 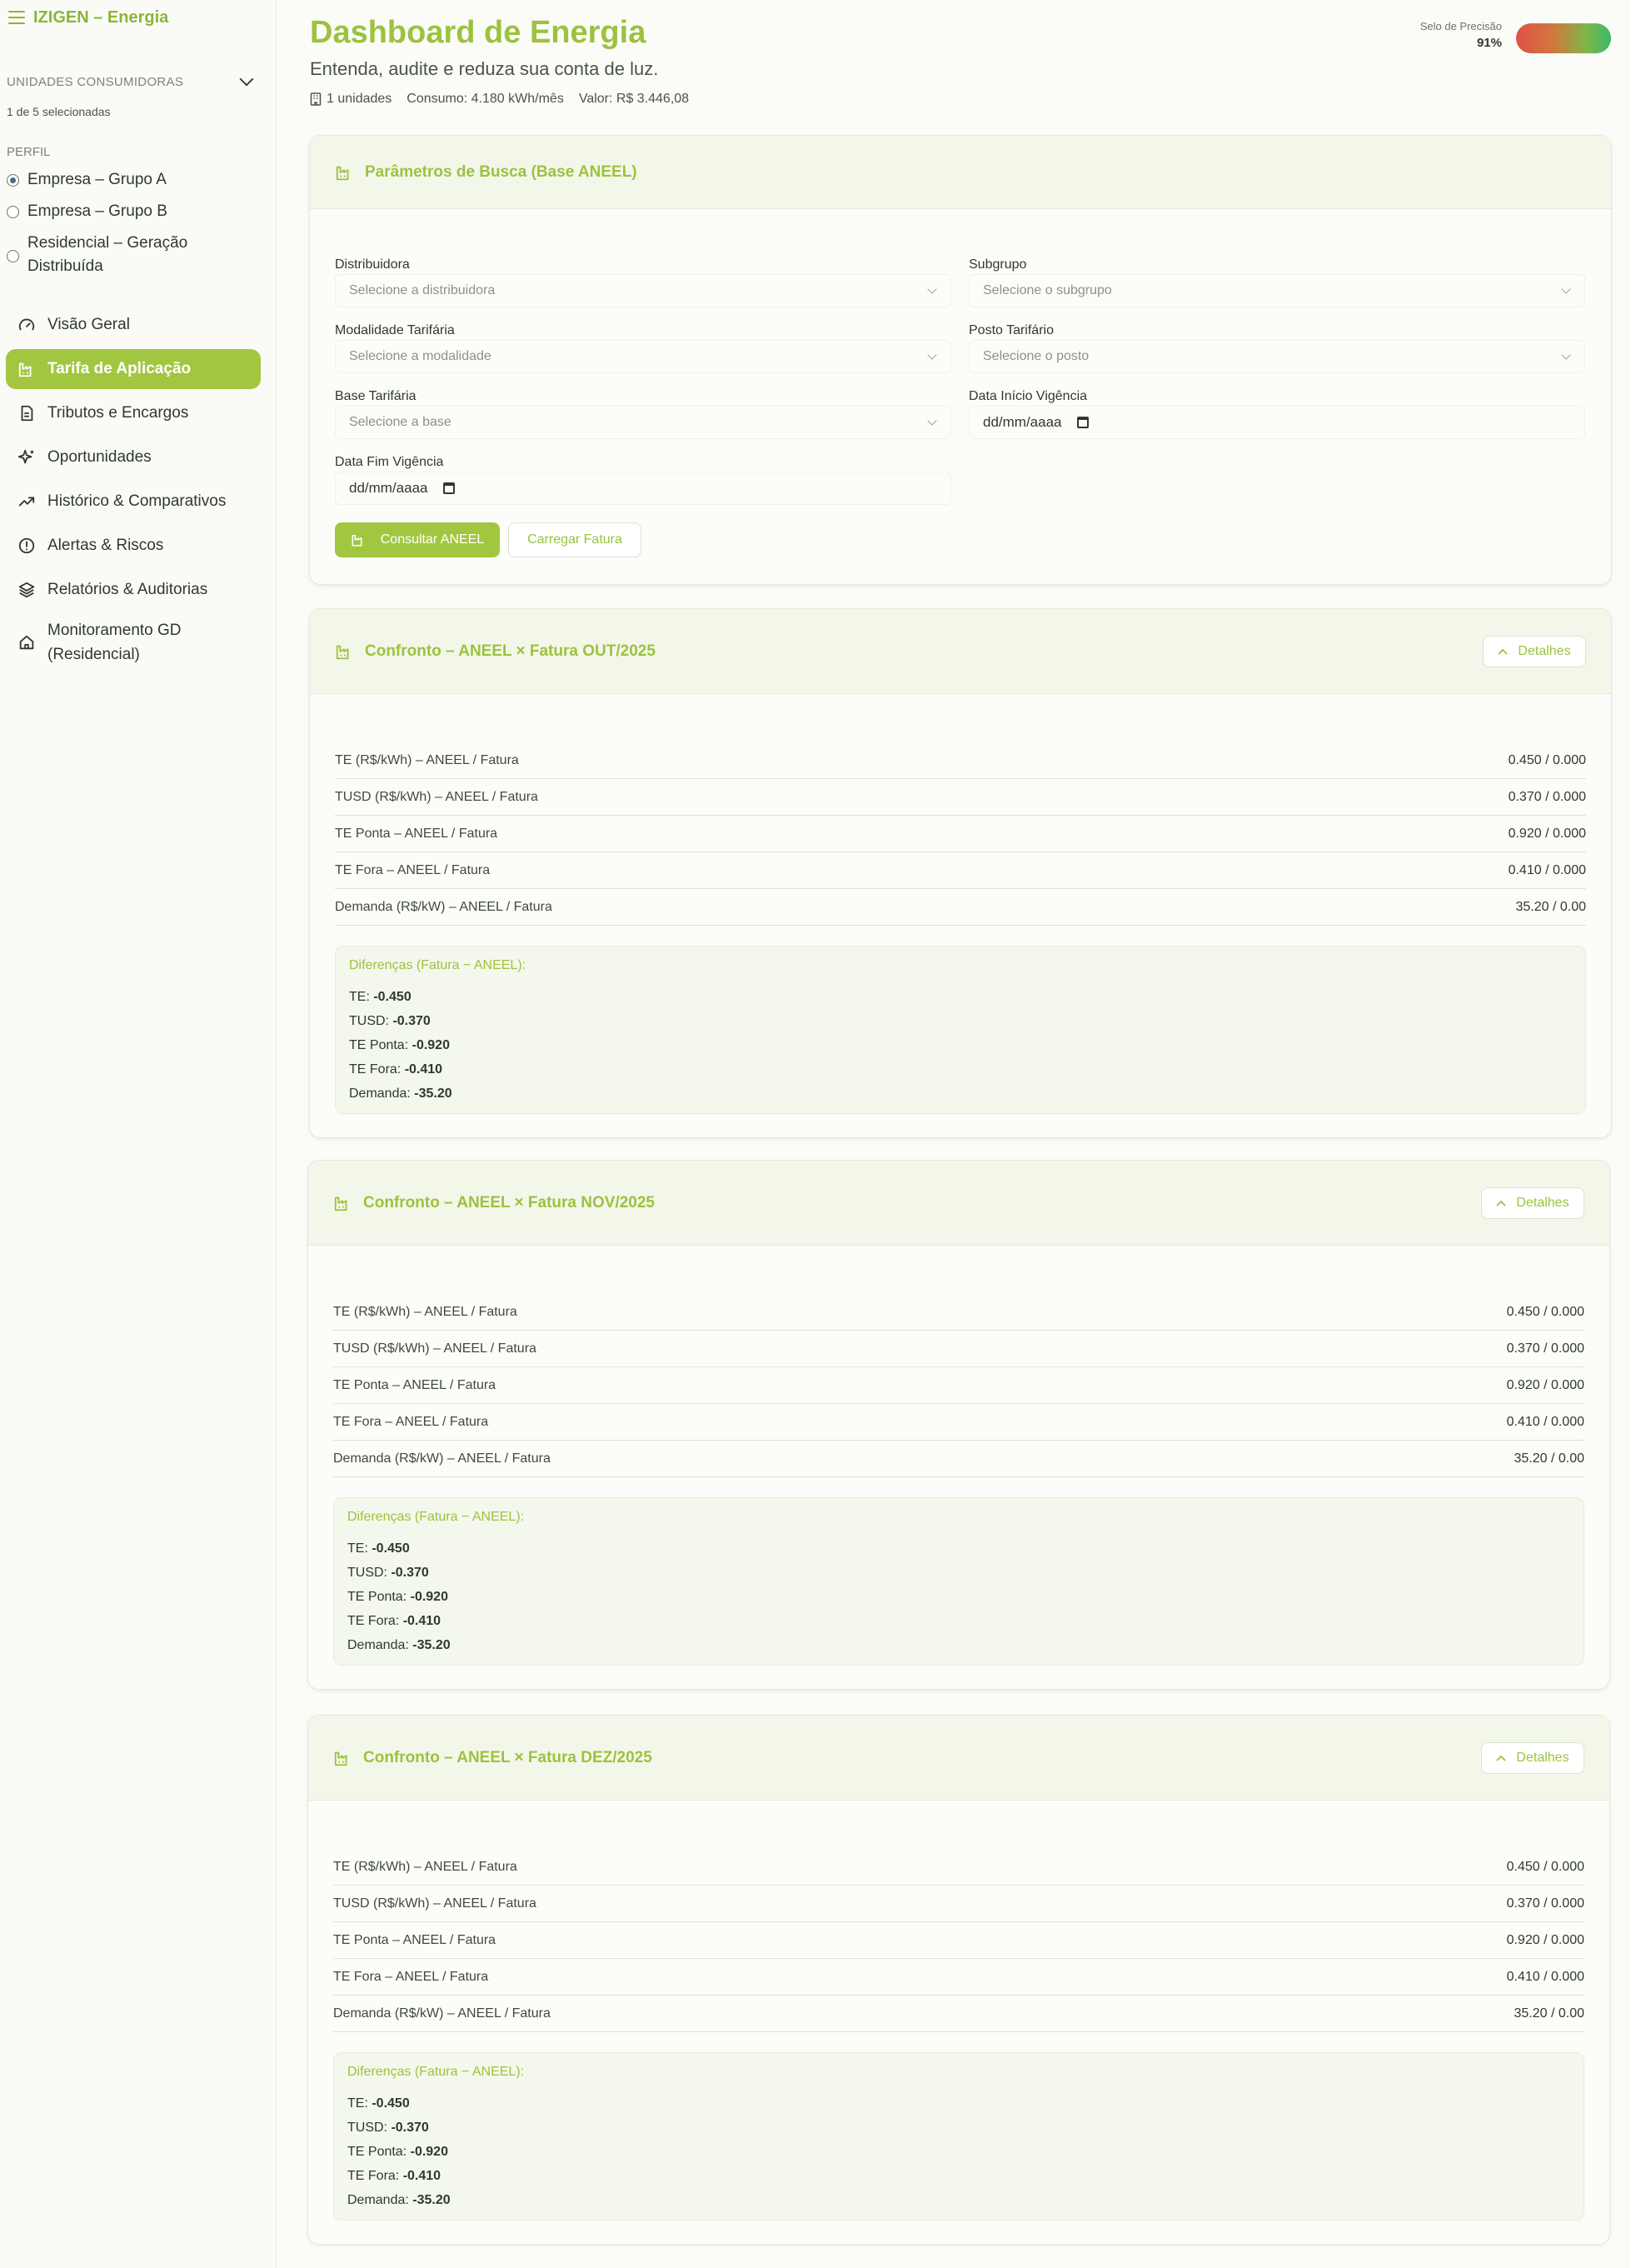 I want to click on menu-icon, so click(x=16, y=17).